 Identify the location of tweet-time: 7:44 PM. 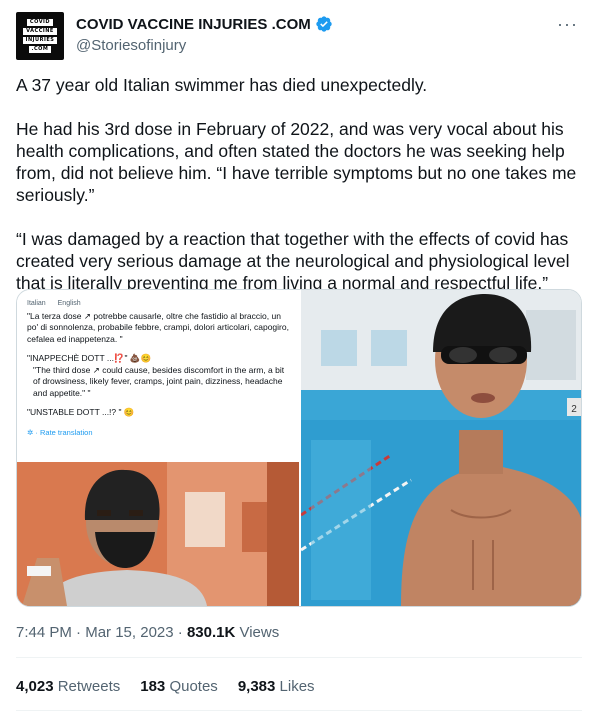
(44, 632).